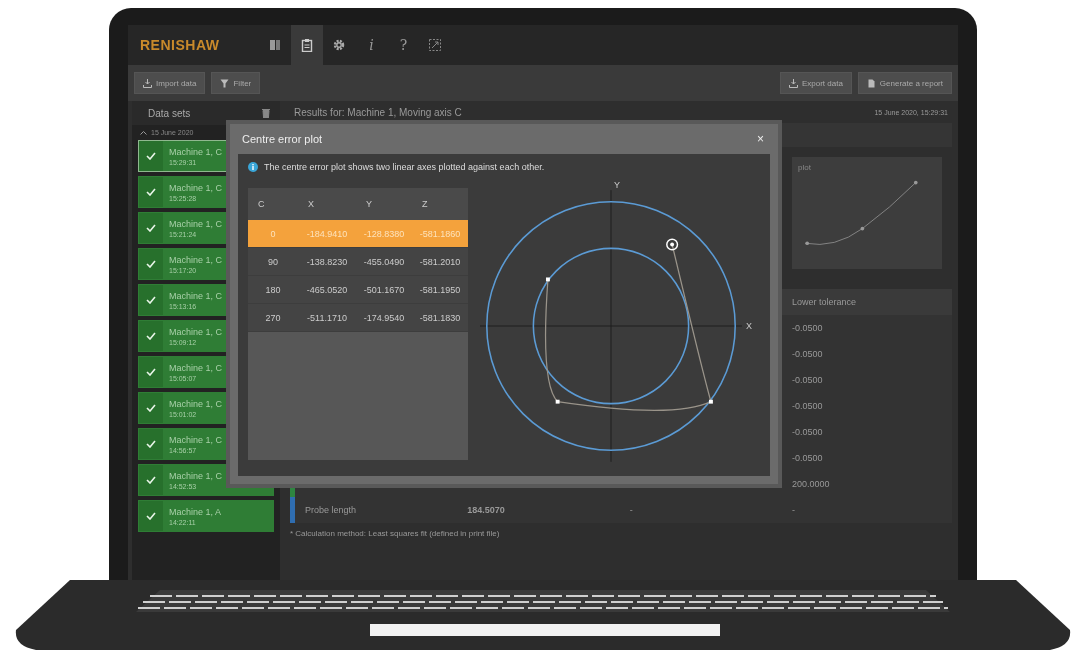  What do you see at coordinates (904, 83) in the screenshot?
I see `toolbar-button: Generate a report` at bounding box center [904, 83].